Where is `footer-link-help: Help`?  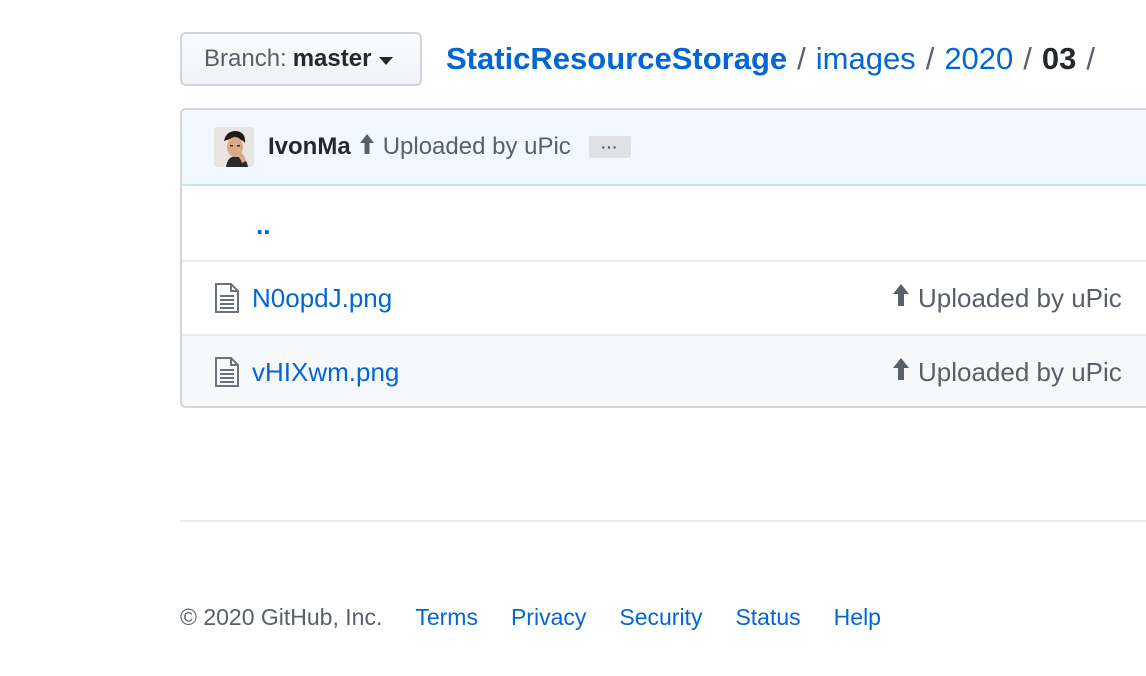
footer-link-help: Help is located at coordinates (857, 617).